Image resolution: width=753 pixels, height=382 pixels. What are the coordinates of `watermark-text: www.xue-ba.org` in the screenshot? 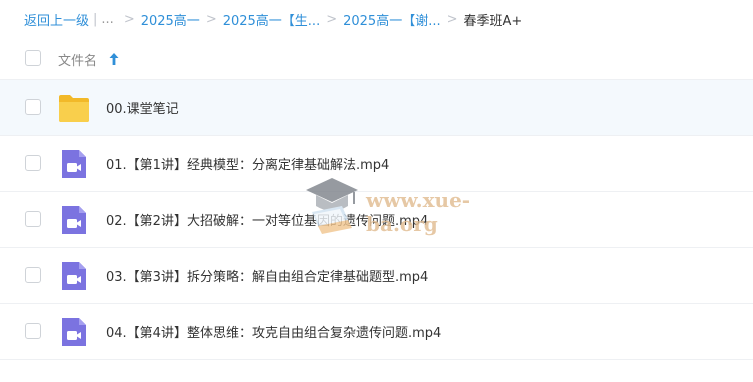 It's located at (418, 212).